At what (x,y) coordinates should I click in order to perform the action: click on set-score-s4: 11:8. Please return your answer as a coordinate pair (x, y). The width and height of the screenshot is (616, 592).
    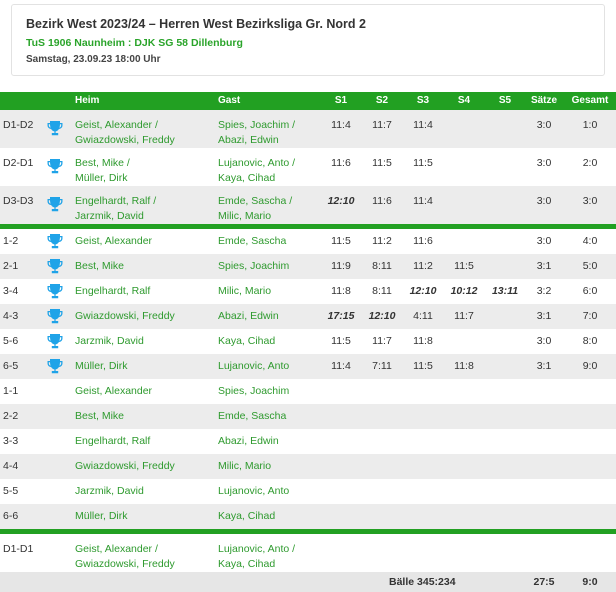
    Looking at the image, I should click on (464, 366).